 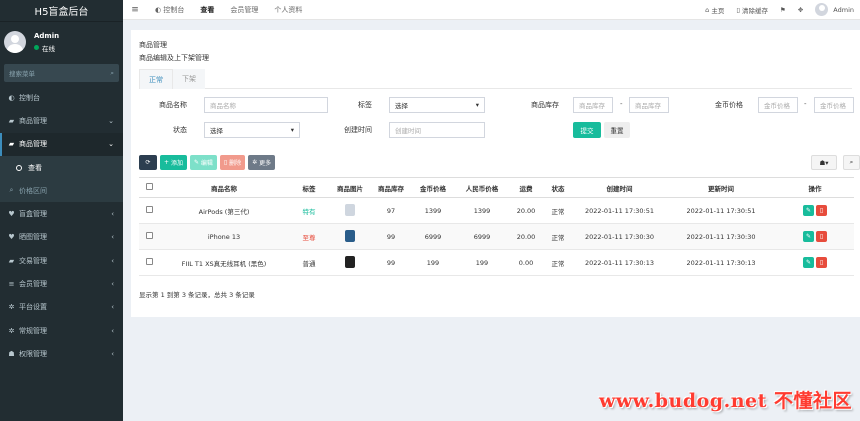 What do you see at coordinates (437, 105) in the screenshot?
I see `tag-select: 选择 ▾` at bounding box center [437, 105].